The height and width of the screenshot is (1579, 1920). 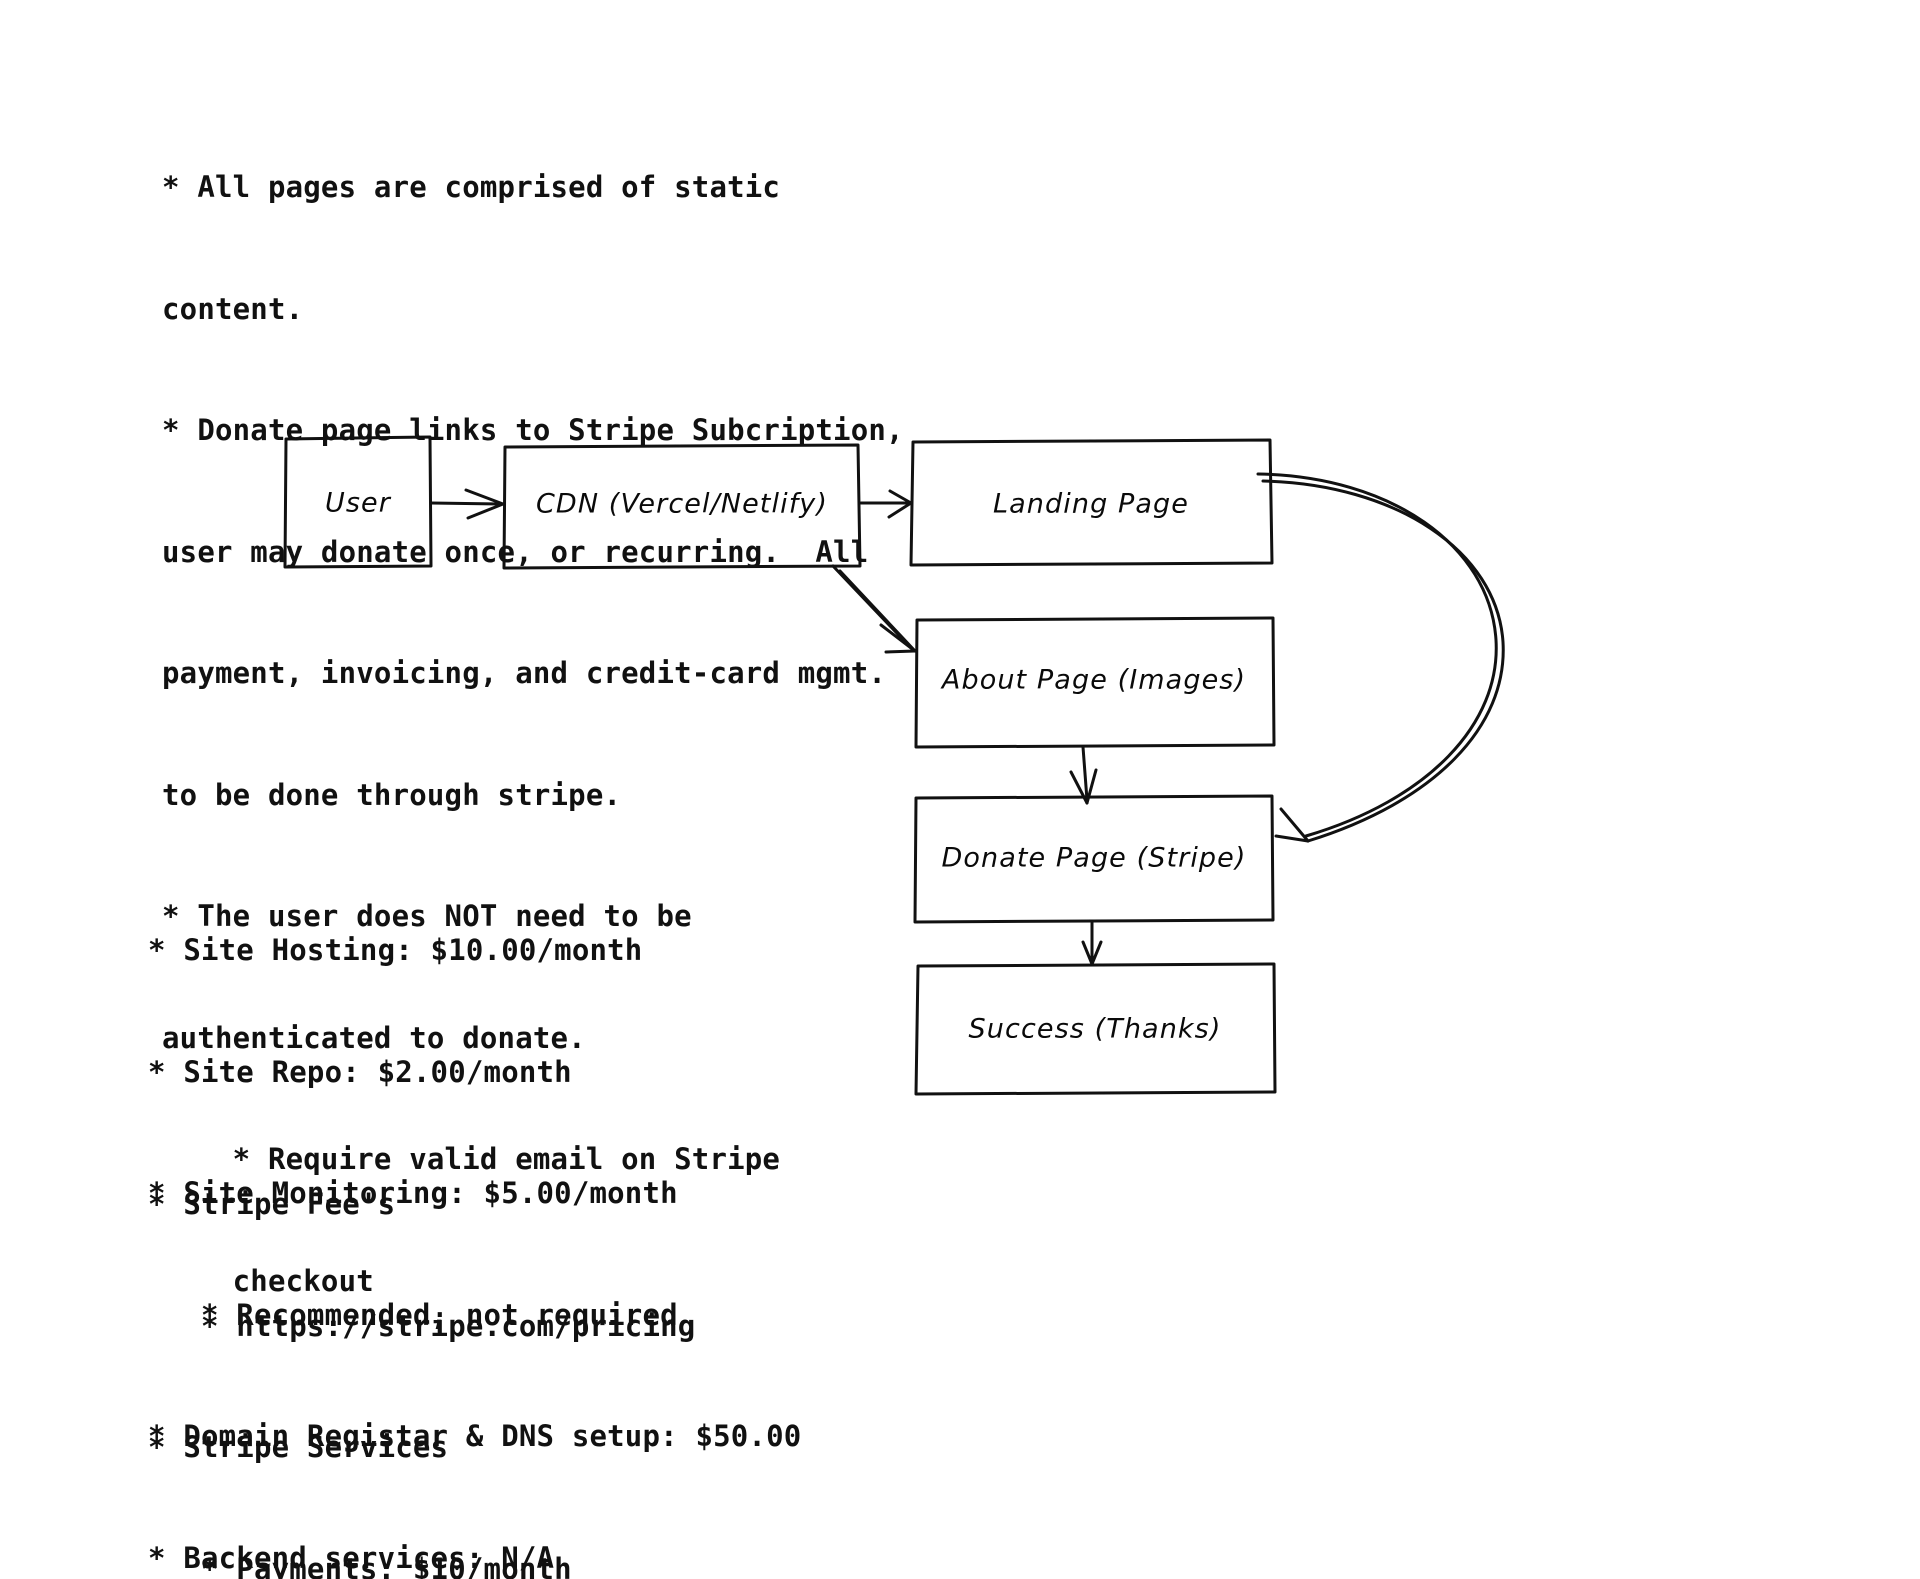 What do you see at coordinates (1083, 775) in the screenshot?
I see `edge-about-to-donate` at bounding box center [1083, 775].